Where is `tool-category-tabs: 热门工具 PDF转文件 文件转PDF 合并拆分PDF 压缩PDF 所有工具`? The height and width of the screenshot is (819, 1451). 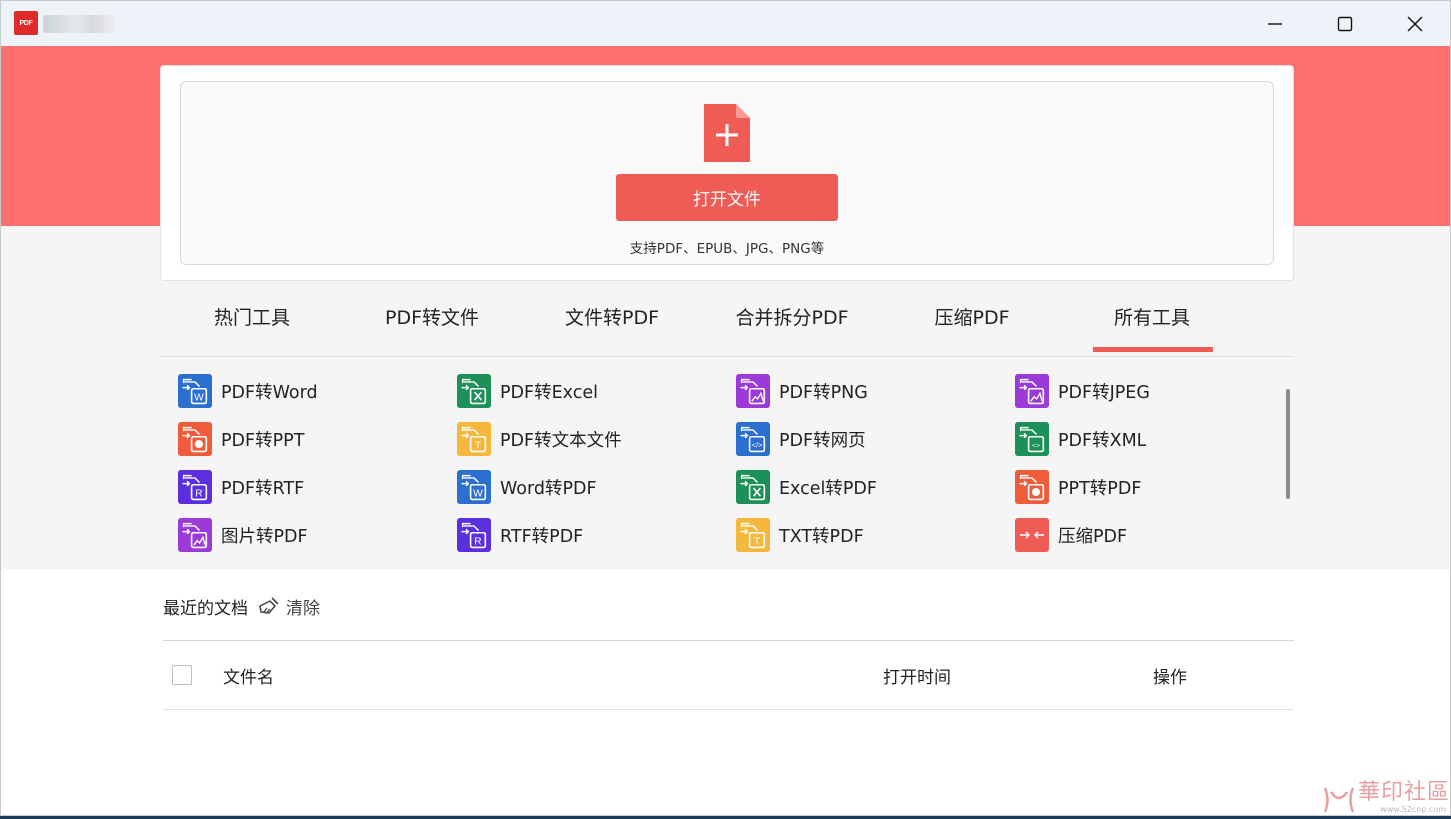
tool-category-tabs: 热门工具 PDF转文件 文件转PDF 合并拆分PDF 压缩PDF 所有工具 is located at coordinates (727, 324).